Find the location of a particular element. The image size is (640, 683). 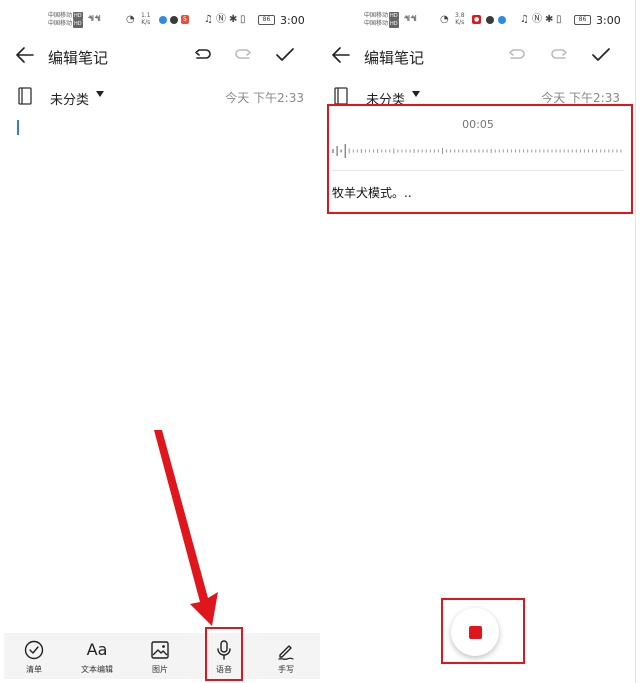

text-format-icon: Aa is located at coordinates (97, 649).